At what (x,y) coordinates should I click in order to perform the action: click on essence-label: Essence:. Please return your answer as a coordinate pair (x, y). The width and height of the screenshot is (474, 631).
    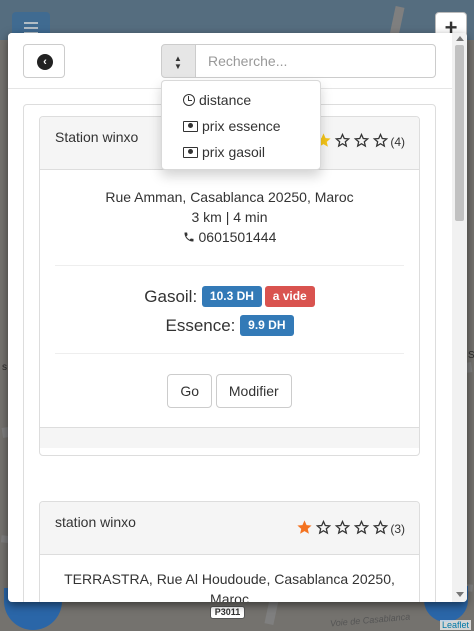
    Looking at the image, I should click on (200, 325).